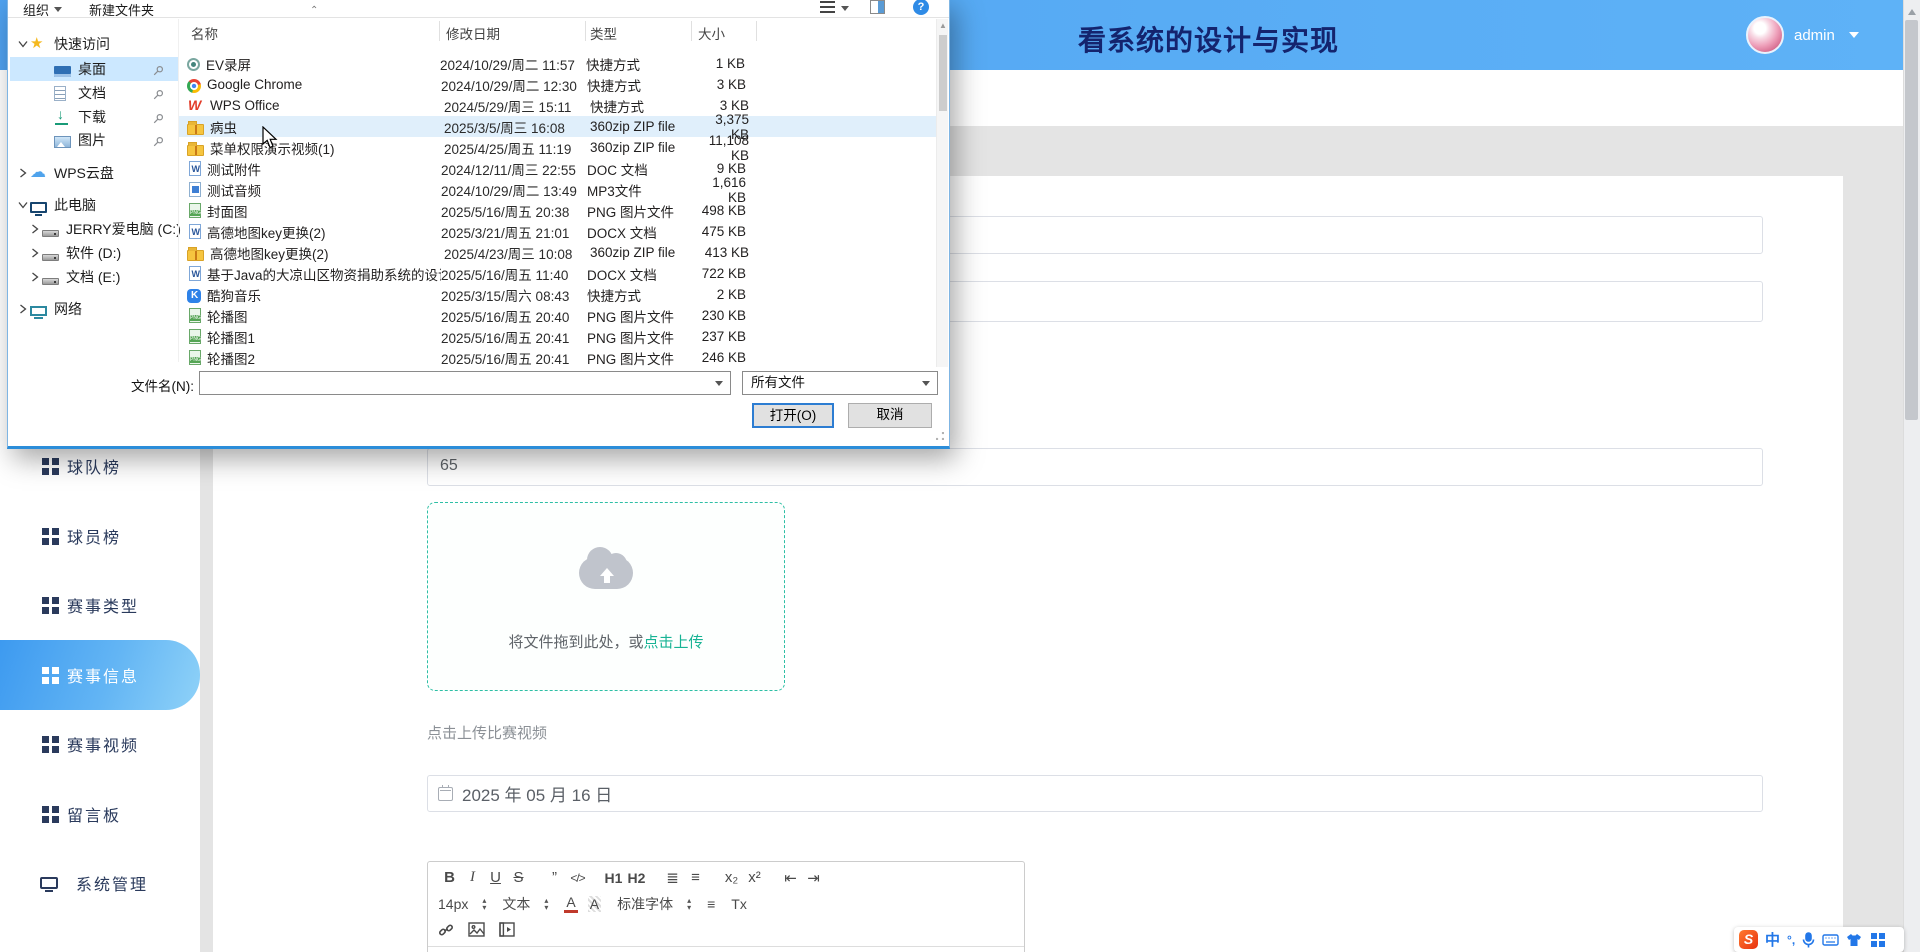 Image resolution: width=1920 pixels, height=952 pixels. I want to click on font-size-select: 14px, so click(462, 904).